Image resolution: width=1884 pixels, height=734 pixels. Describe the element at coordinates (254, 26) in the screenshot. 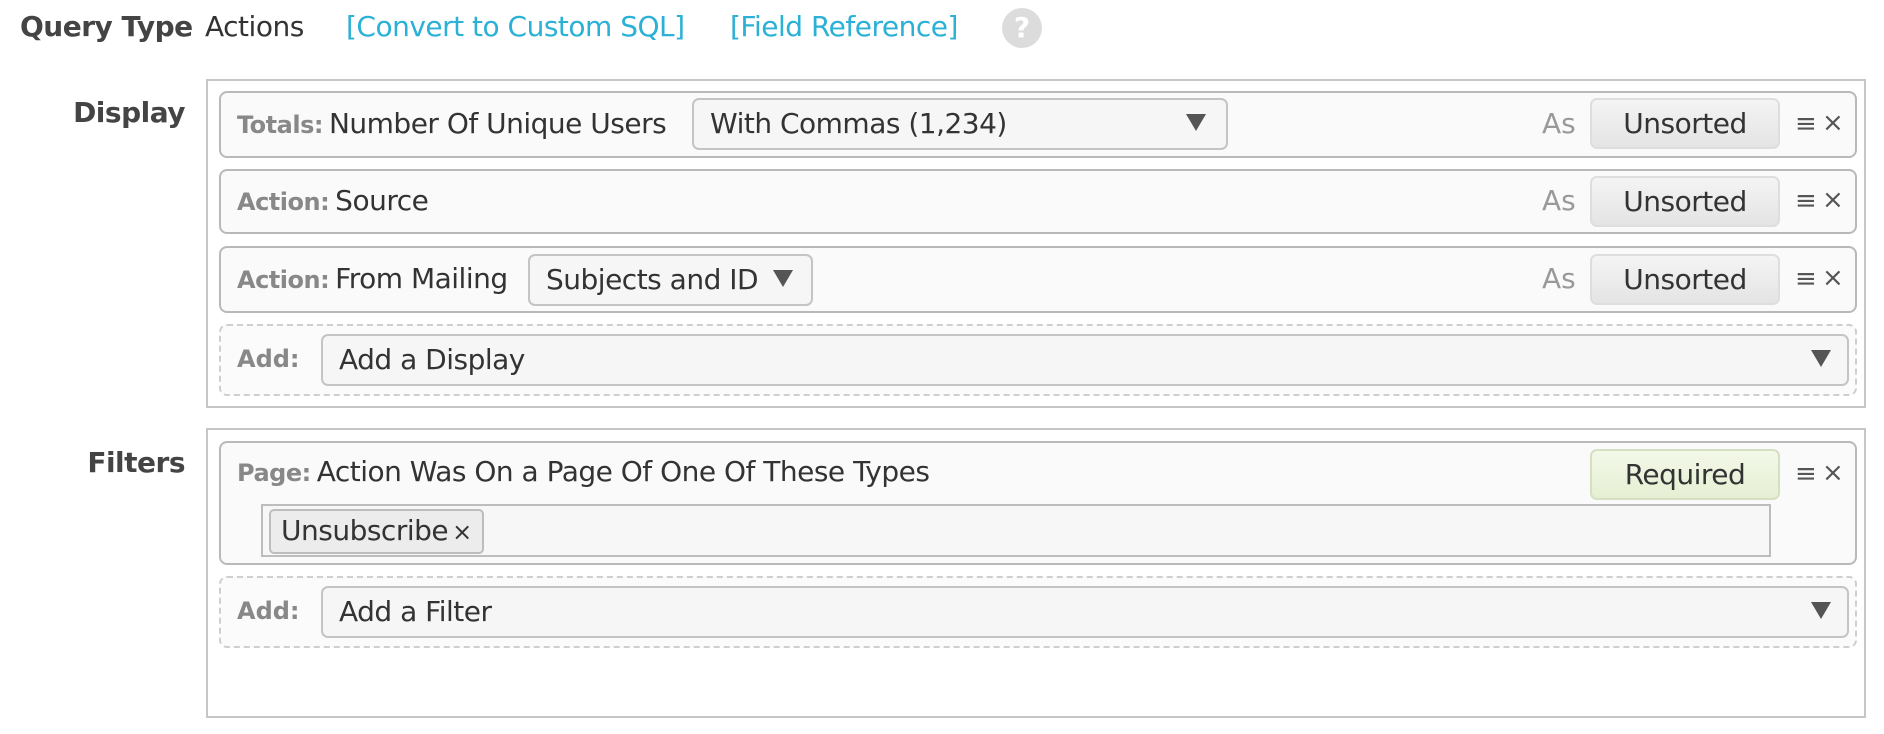

I see `query-type-value: Actions` at that location.